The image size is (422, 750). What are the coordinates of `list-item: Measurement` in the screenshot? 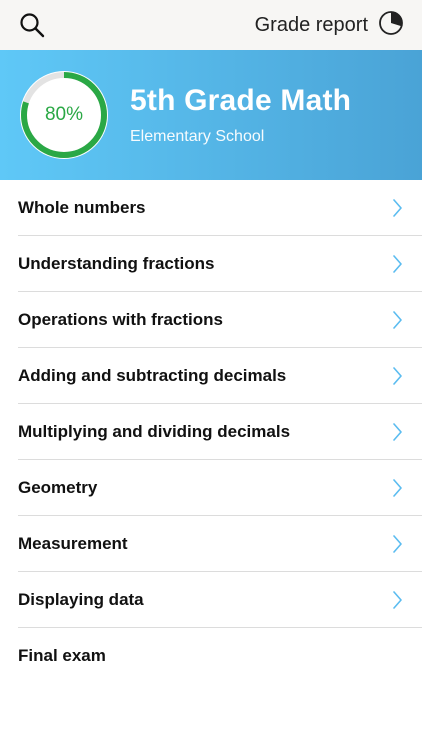 It's located at (220, 544).